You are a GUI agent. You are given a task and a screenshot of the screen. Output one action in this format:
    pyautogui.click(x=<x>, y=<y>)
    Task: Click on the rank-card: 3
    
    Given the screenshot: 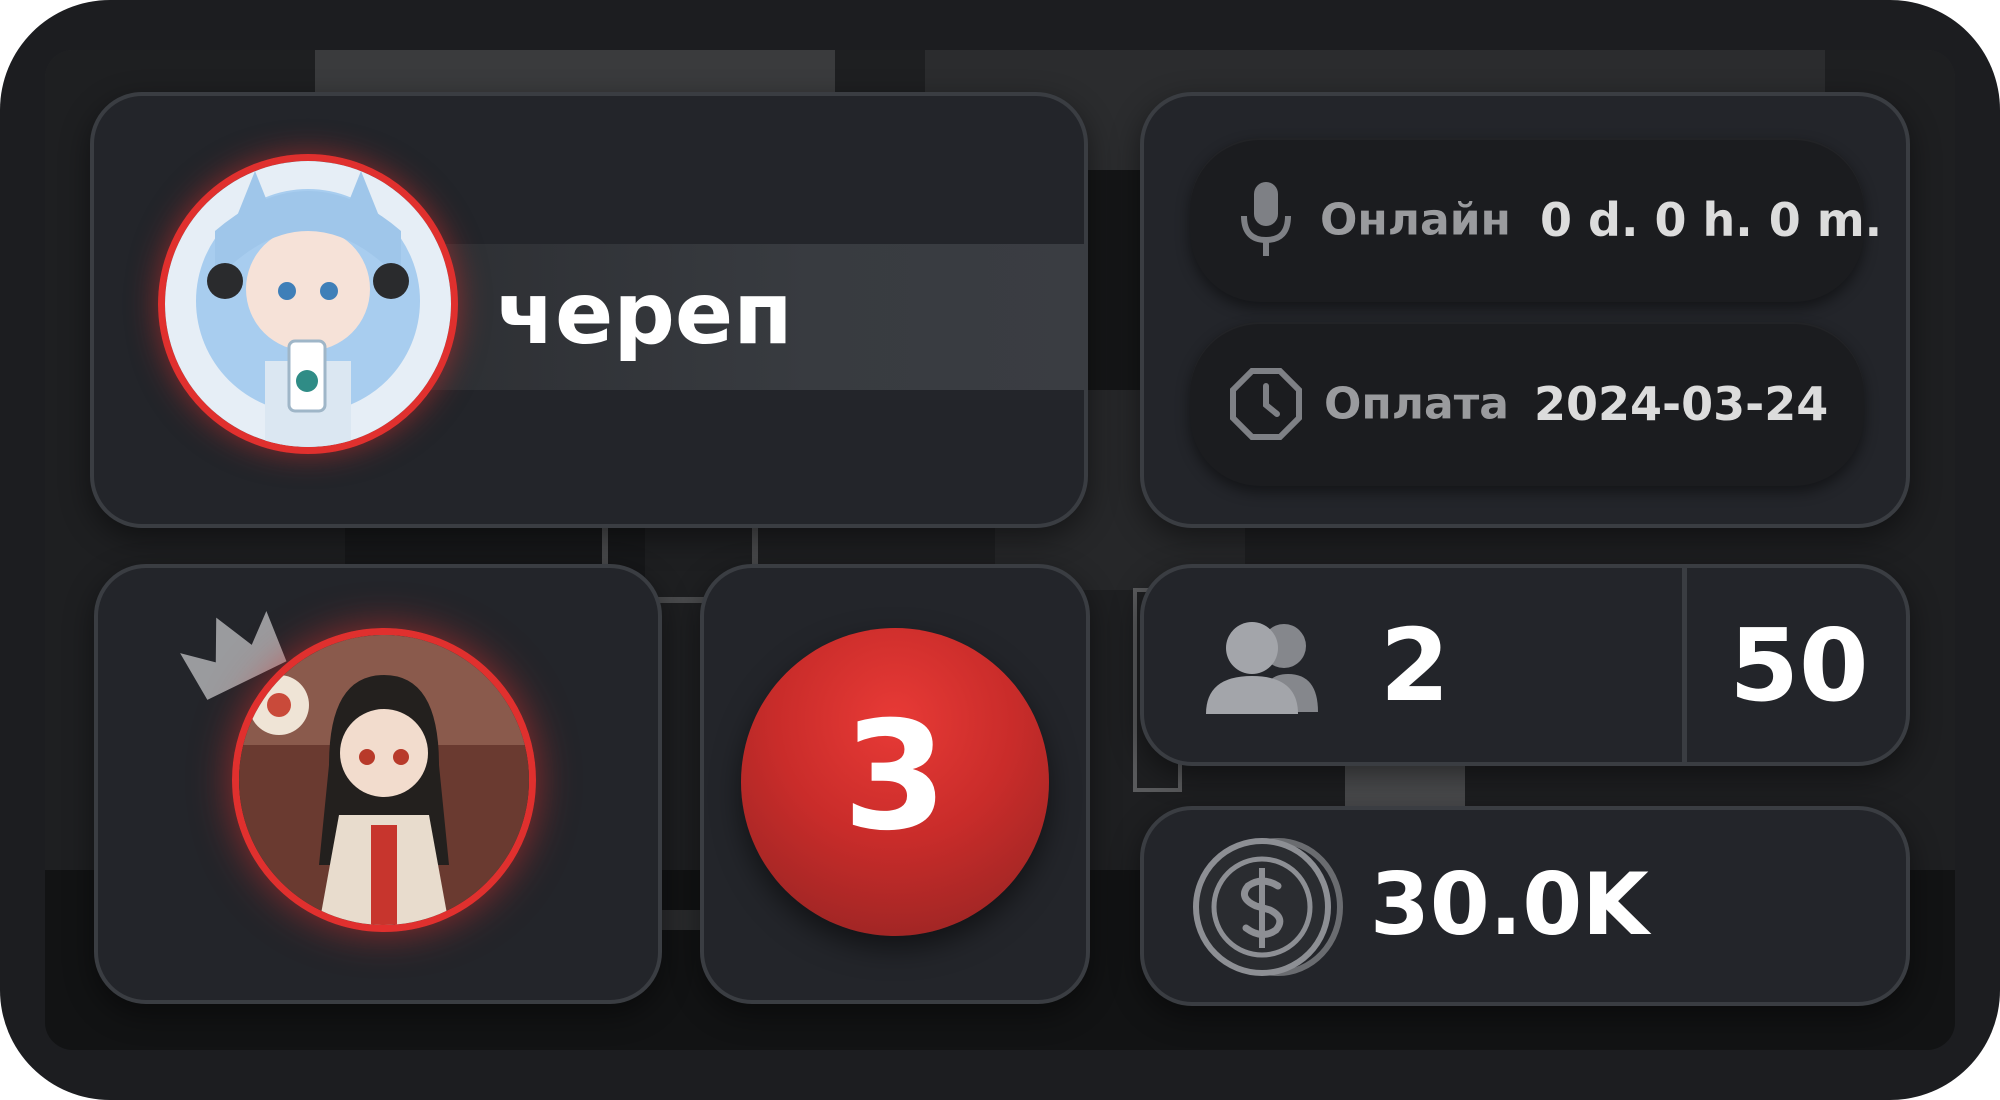 What is the action you would take?
    pyautogui.click(x=895, y=784)
    